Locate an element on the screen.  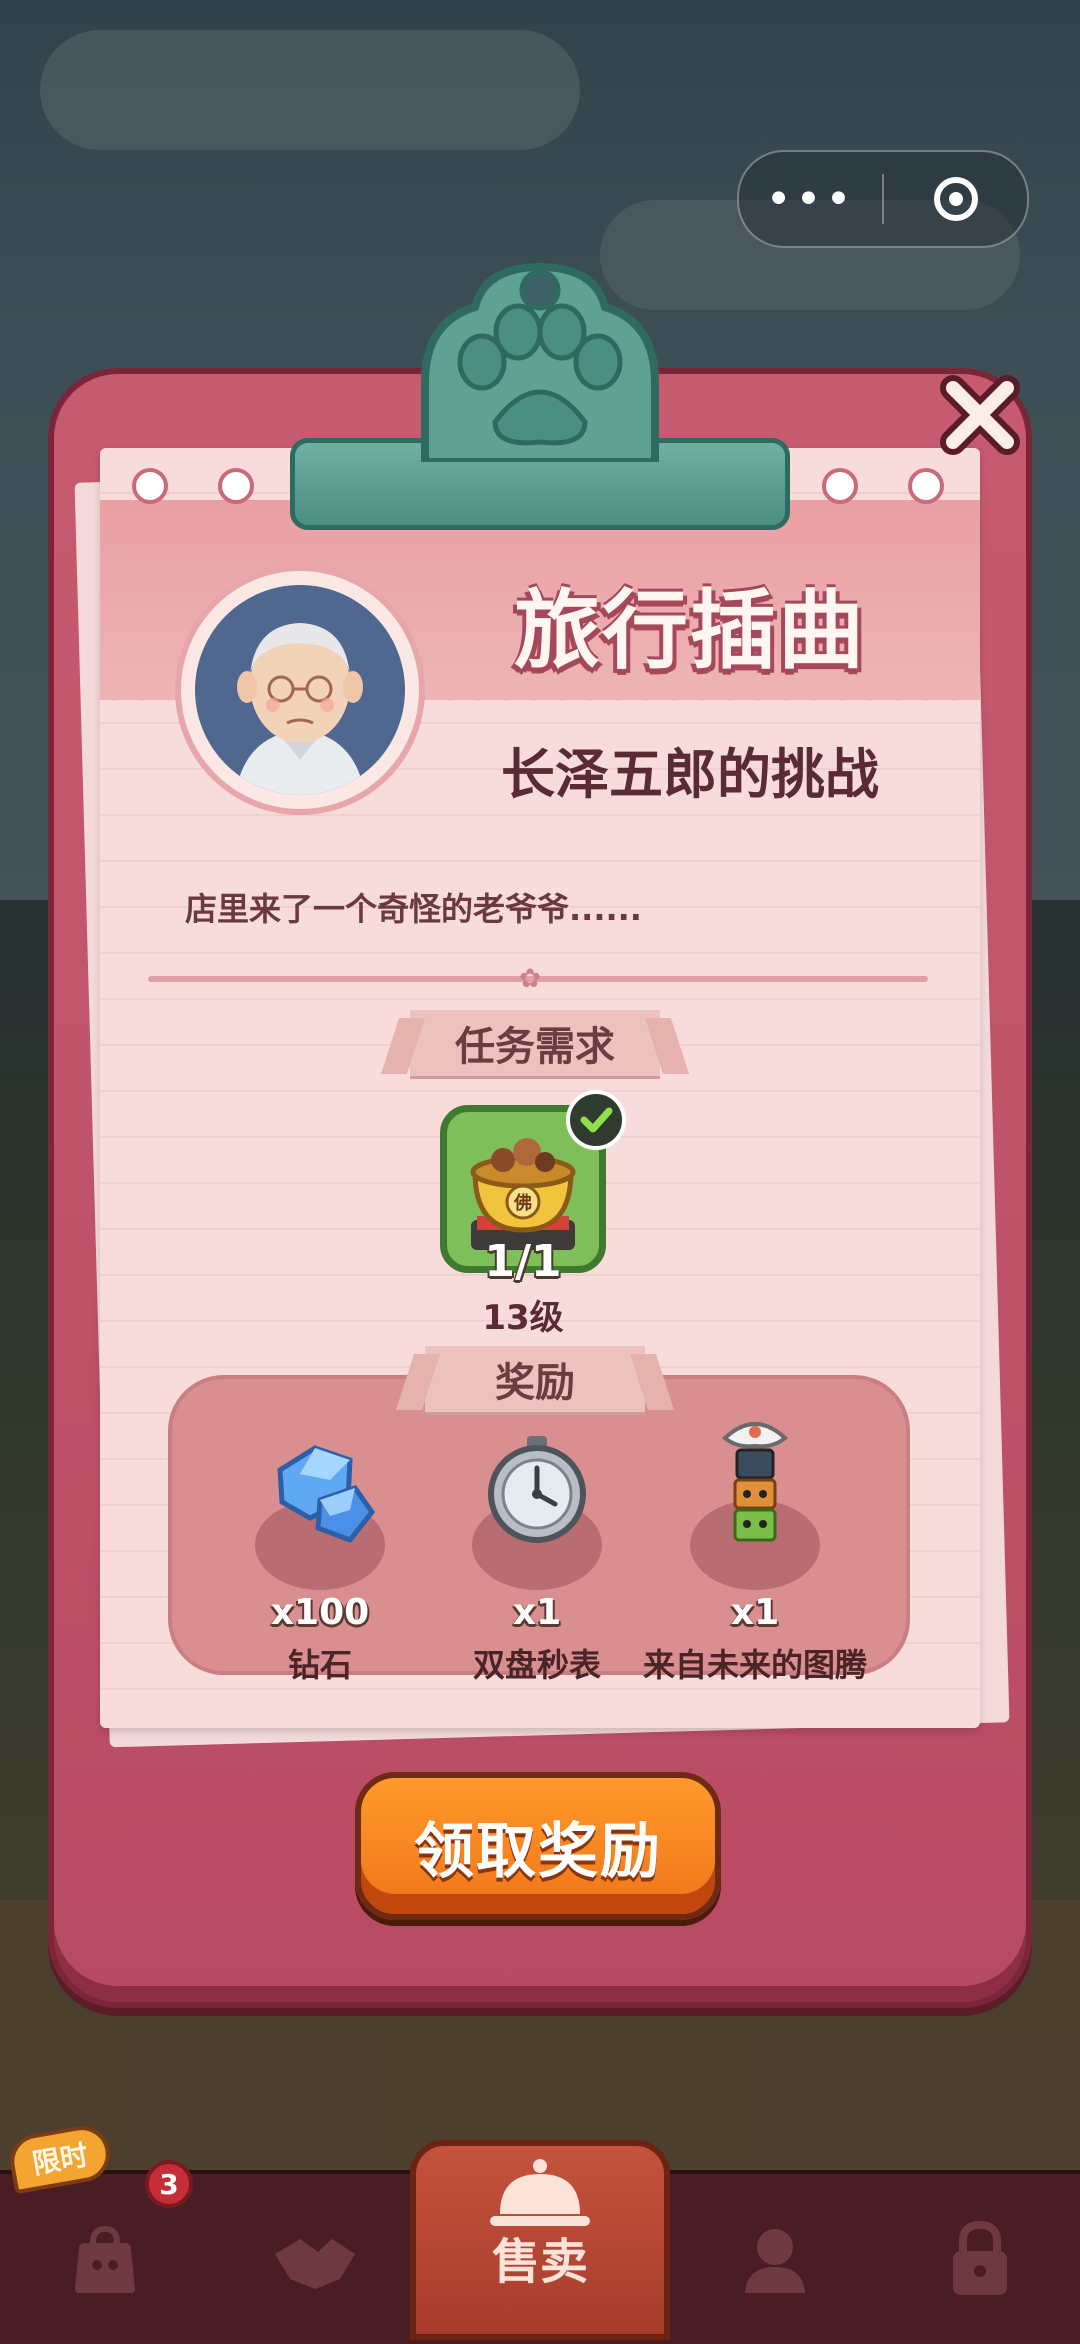
task-requirement-label: 任务需求 is located at coordinates (535, 1047).